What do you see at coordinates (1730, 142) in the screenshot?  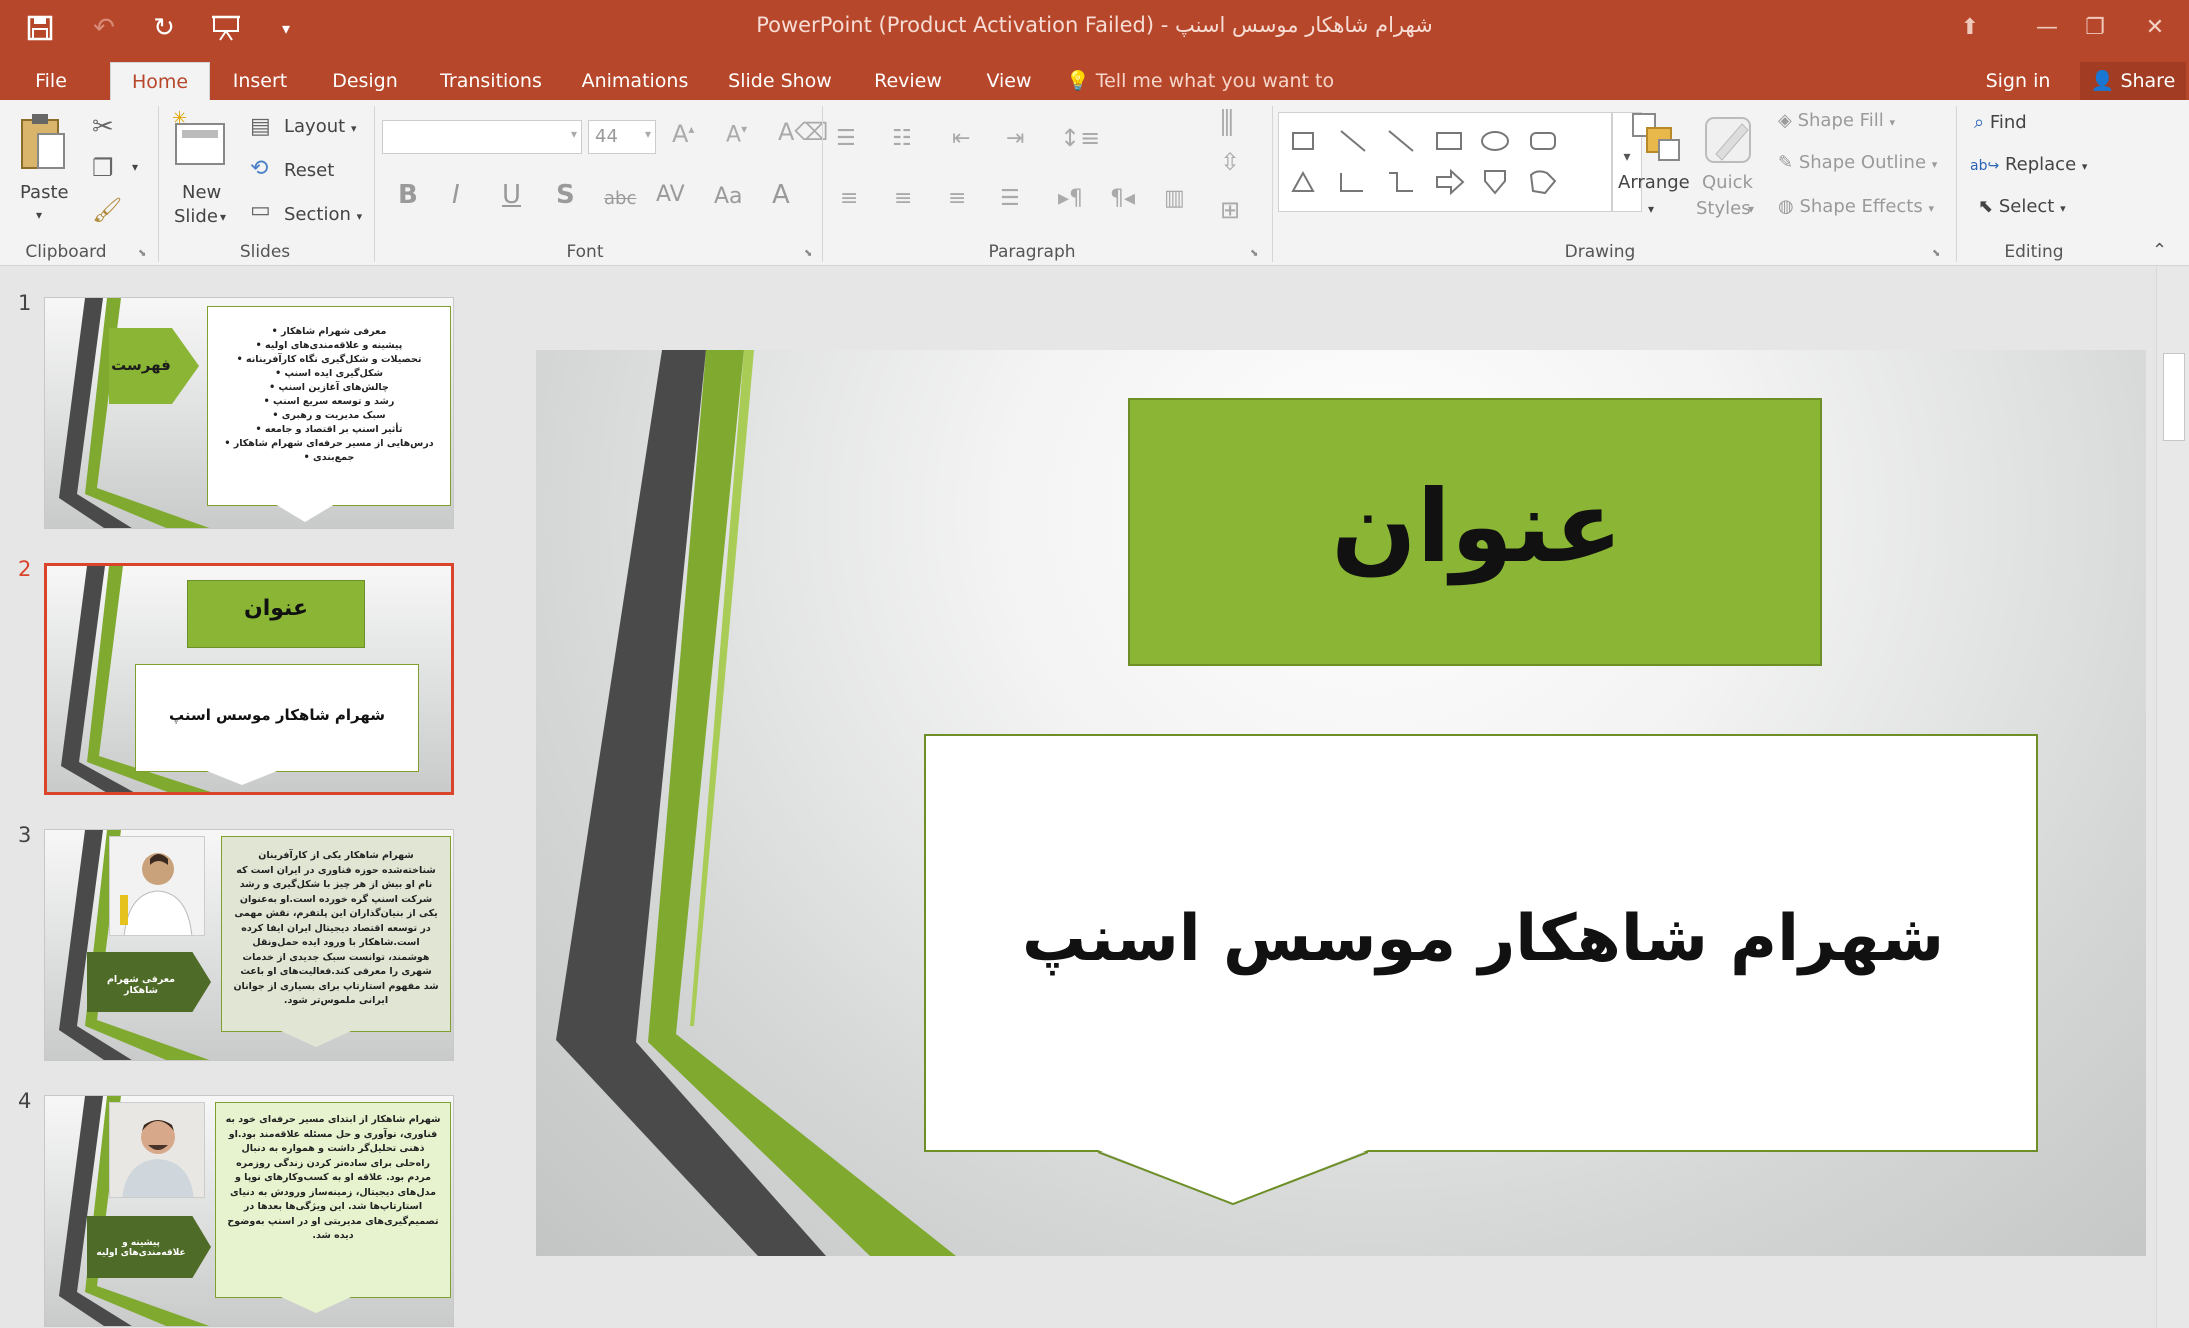 I see `quick-styles-icon` at bounding box center [1730, 142].